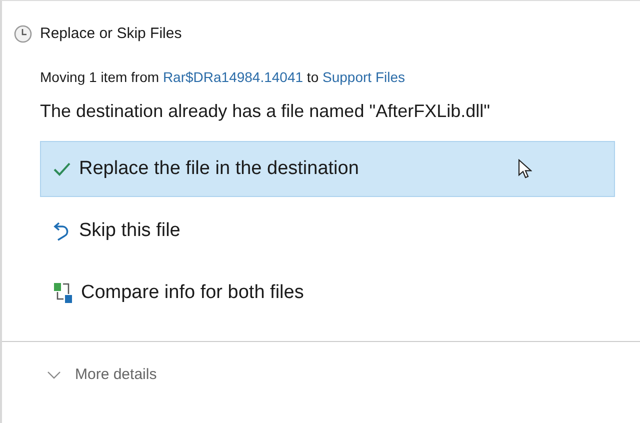 This screenshot has width=640, height=423. I want to click on more-details-toggle: More details, so click(321, 364).